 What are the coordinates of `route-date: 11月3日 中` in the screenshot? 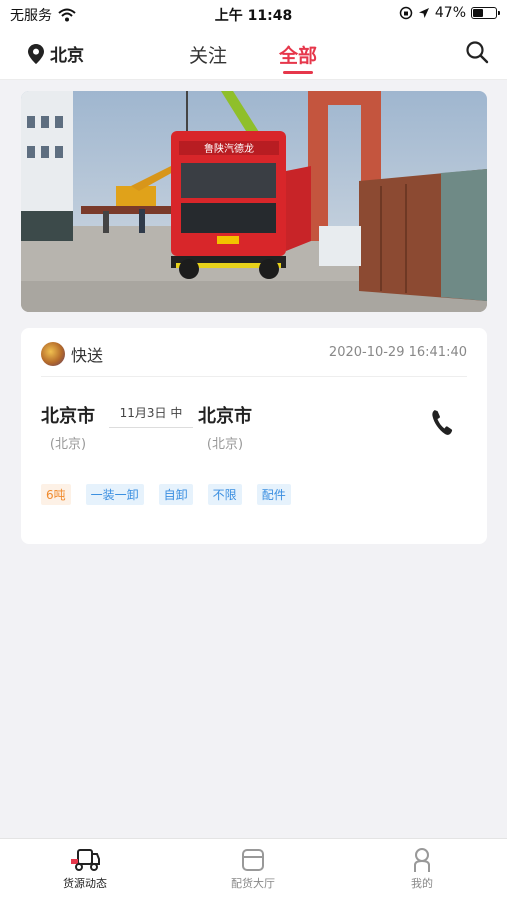 It's located at (151, 416).